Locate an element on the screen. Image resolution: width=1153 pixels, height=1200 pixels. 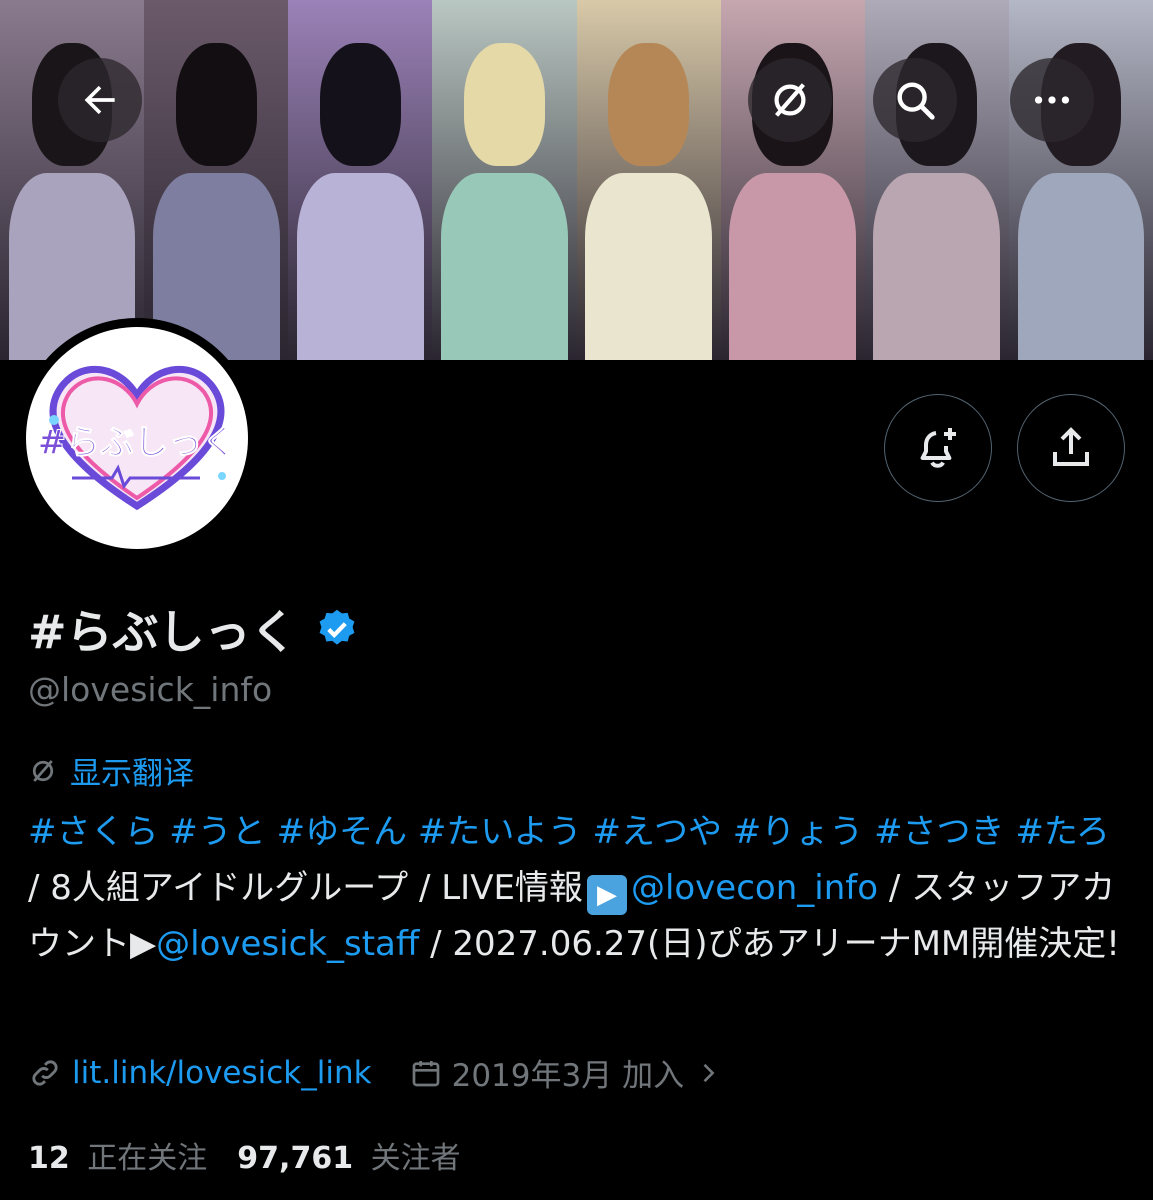
profile-meta: lit.link/lovesick_link 2019年3月 加入 is located at coordinates (375, 1072).